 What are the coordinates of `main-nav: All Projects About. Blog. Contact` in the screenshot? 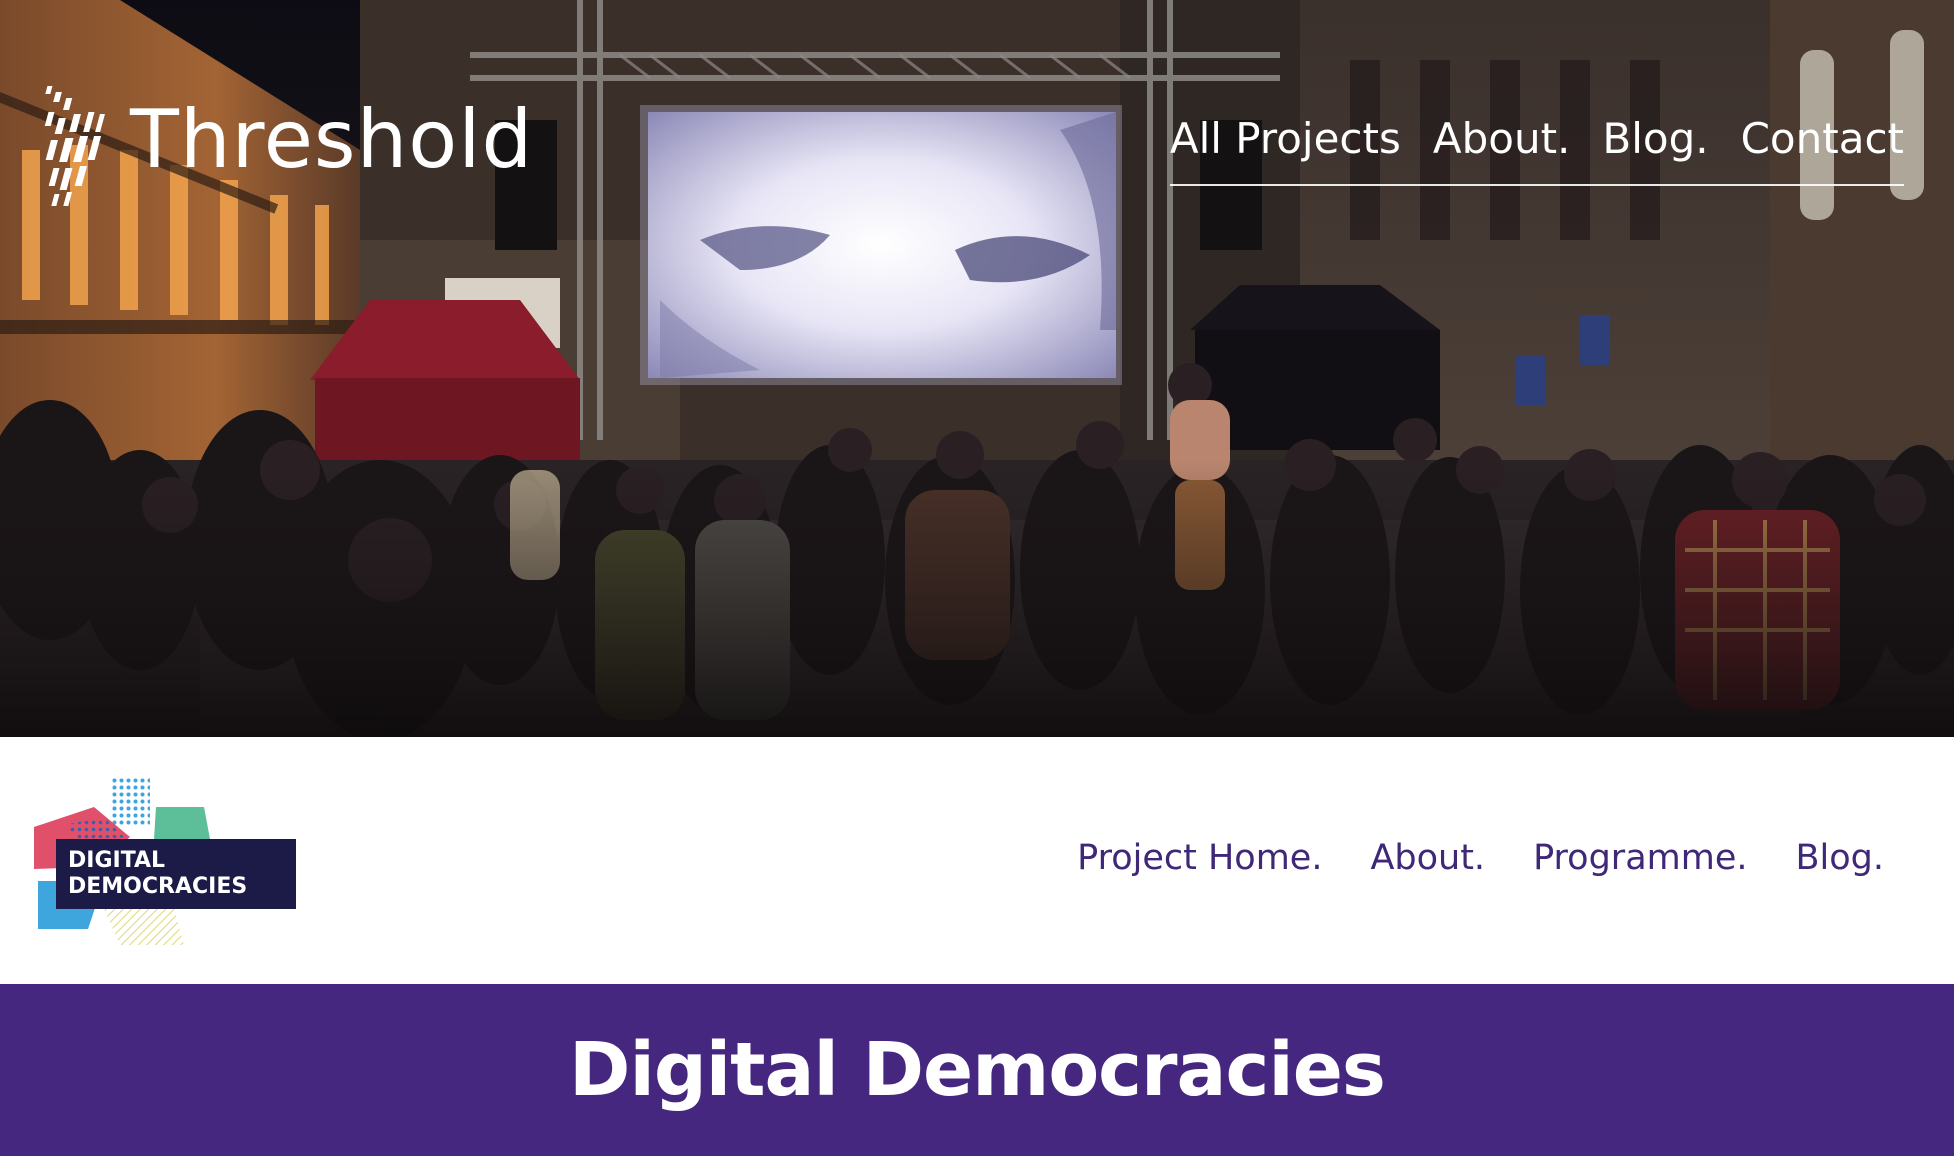 It's located at (1536, 152).